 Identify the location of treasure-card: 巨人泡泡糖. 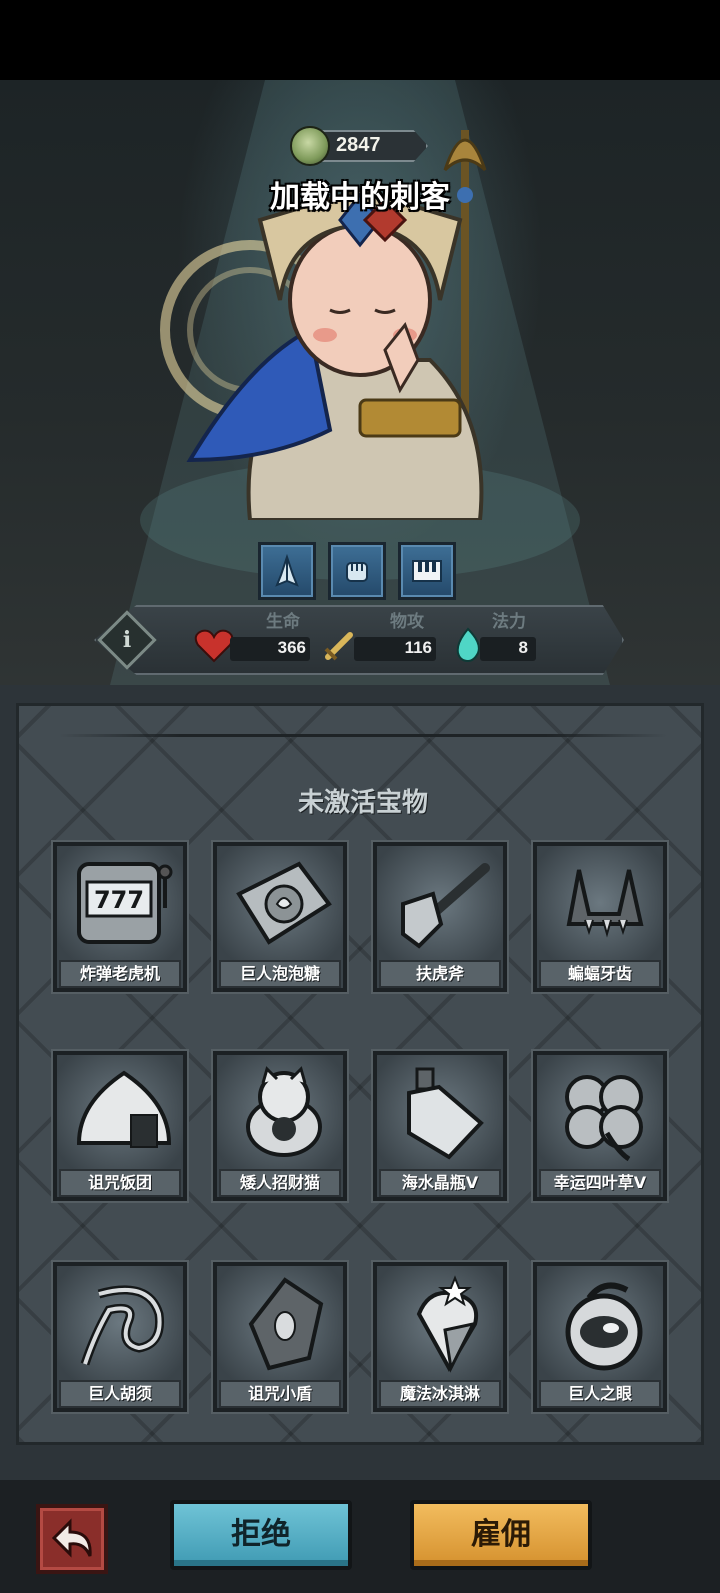
(280, 917).